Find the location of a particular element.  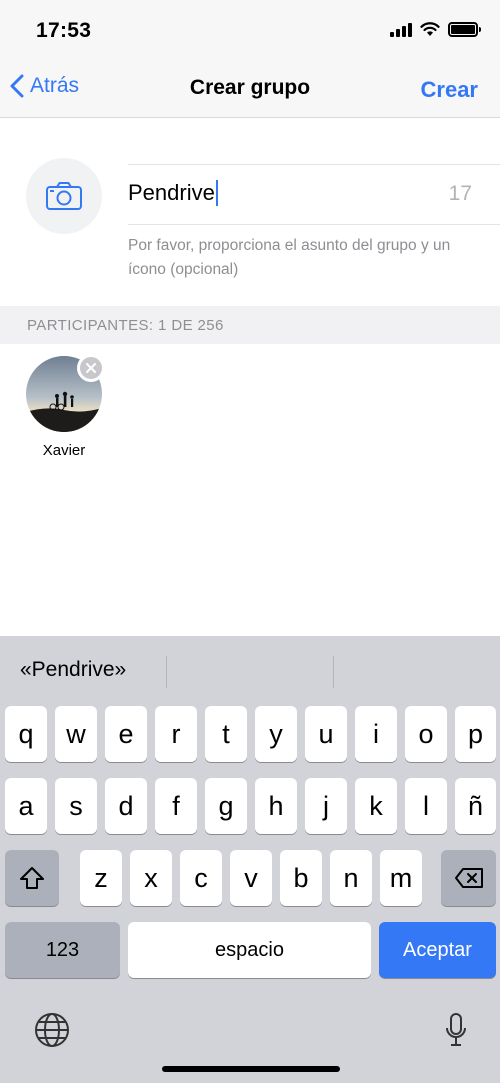

key-b: b is located at coordinates (301, 878).